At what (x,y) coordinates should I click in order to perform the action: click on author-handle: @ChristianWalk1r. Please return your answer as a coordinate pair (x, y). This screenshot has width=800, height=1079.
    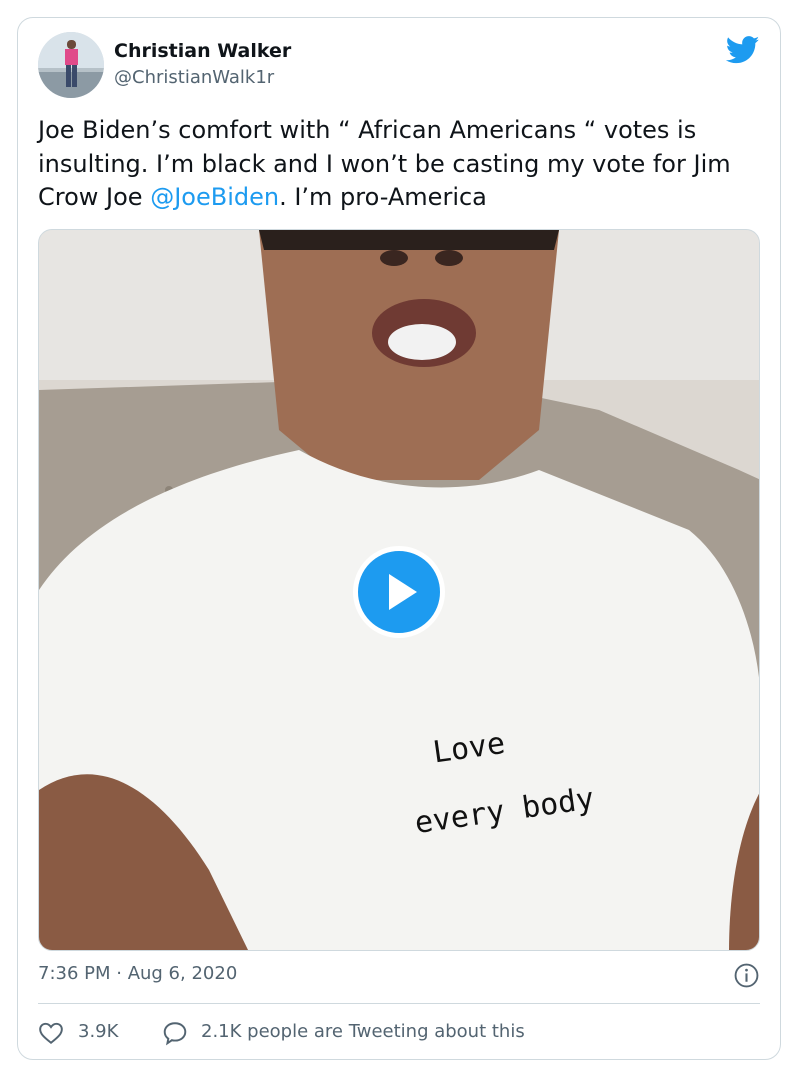
    Looking at the image, I should click on (194, 77).